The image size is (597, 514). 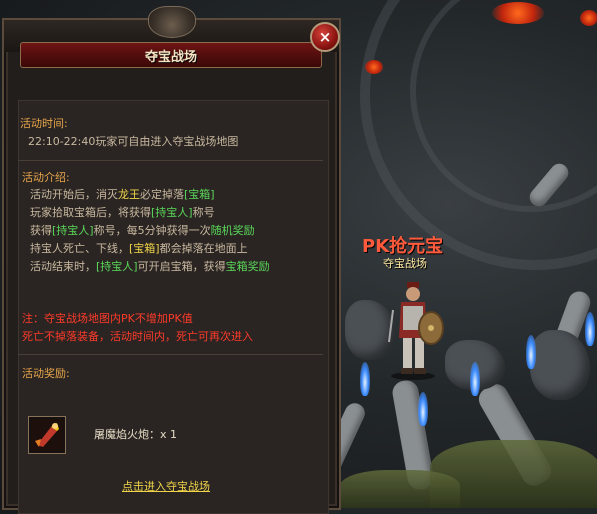 I want to click on intro-line: 持宝人死亡、下线，[宝箱]都会掉落在地面上, so click(x=172, y=249).